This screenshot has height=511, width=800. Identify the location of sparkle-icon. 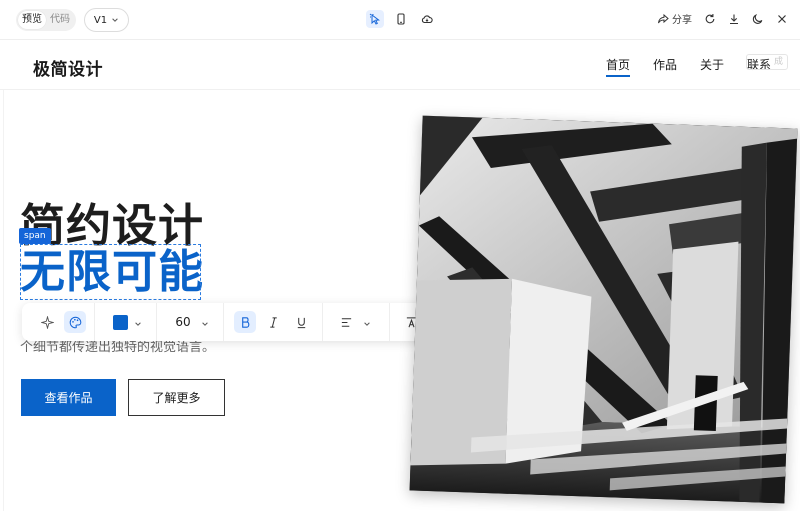
(47, 322).